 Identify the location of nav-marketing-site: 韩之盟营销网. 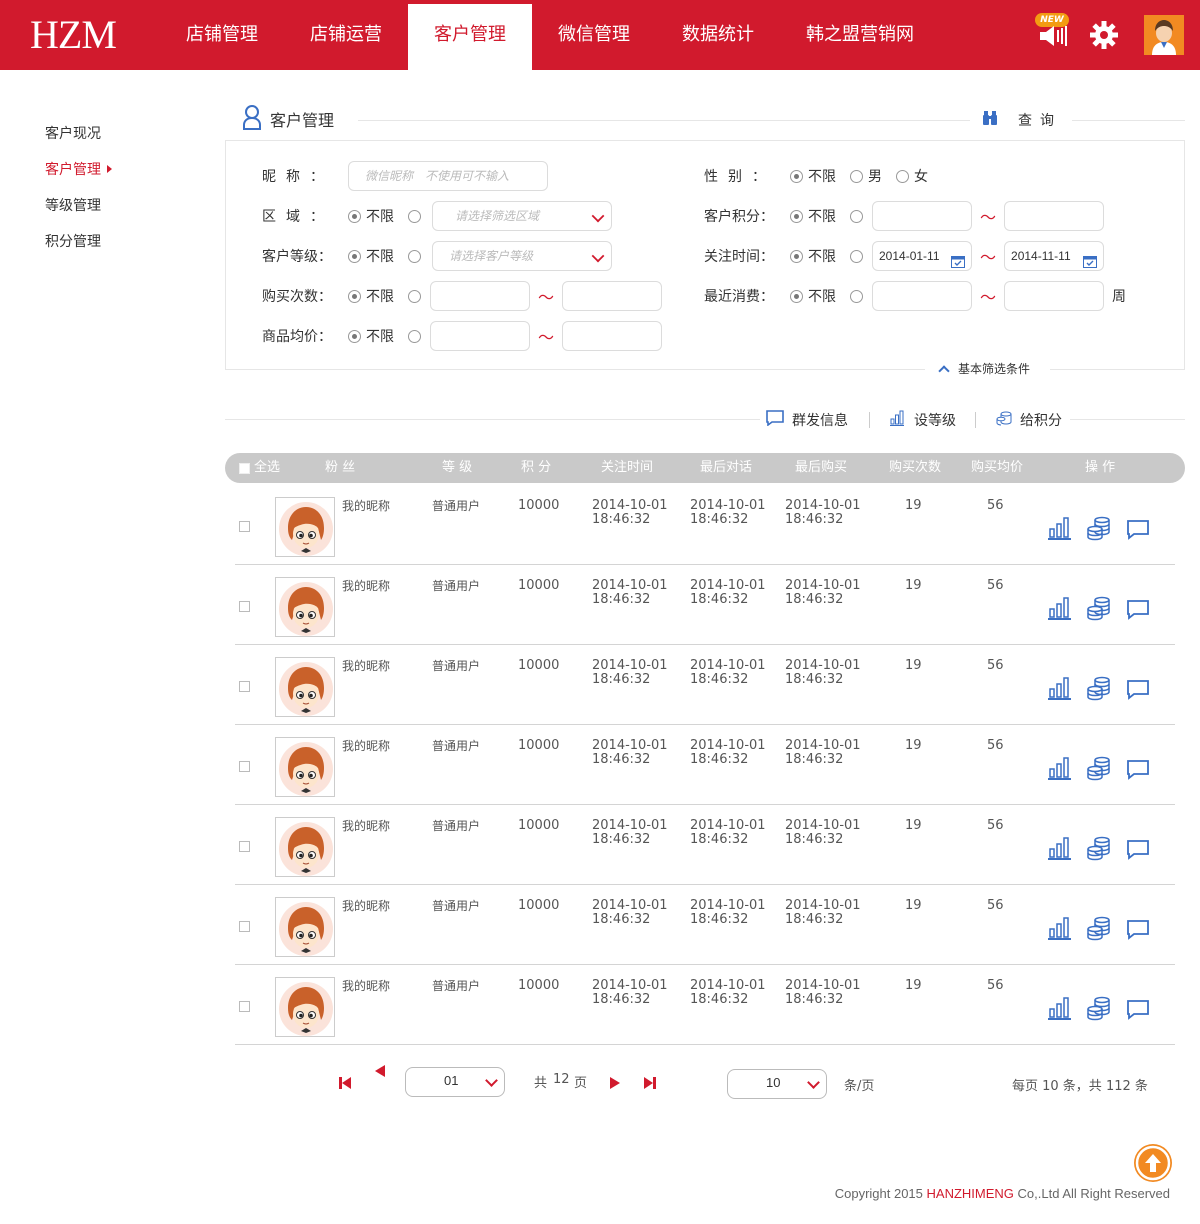
(860, 37).